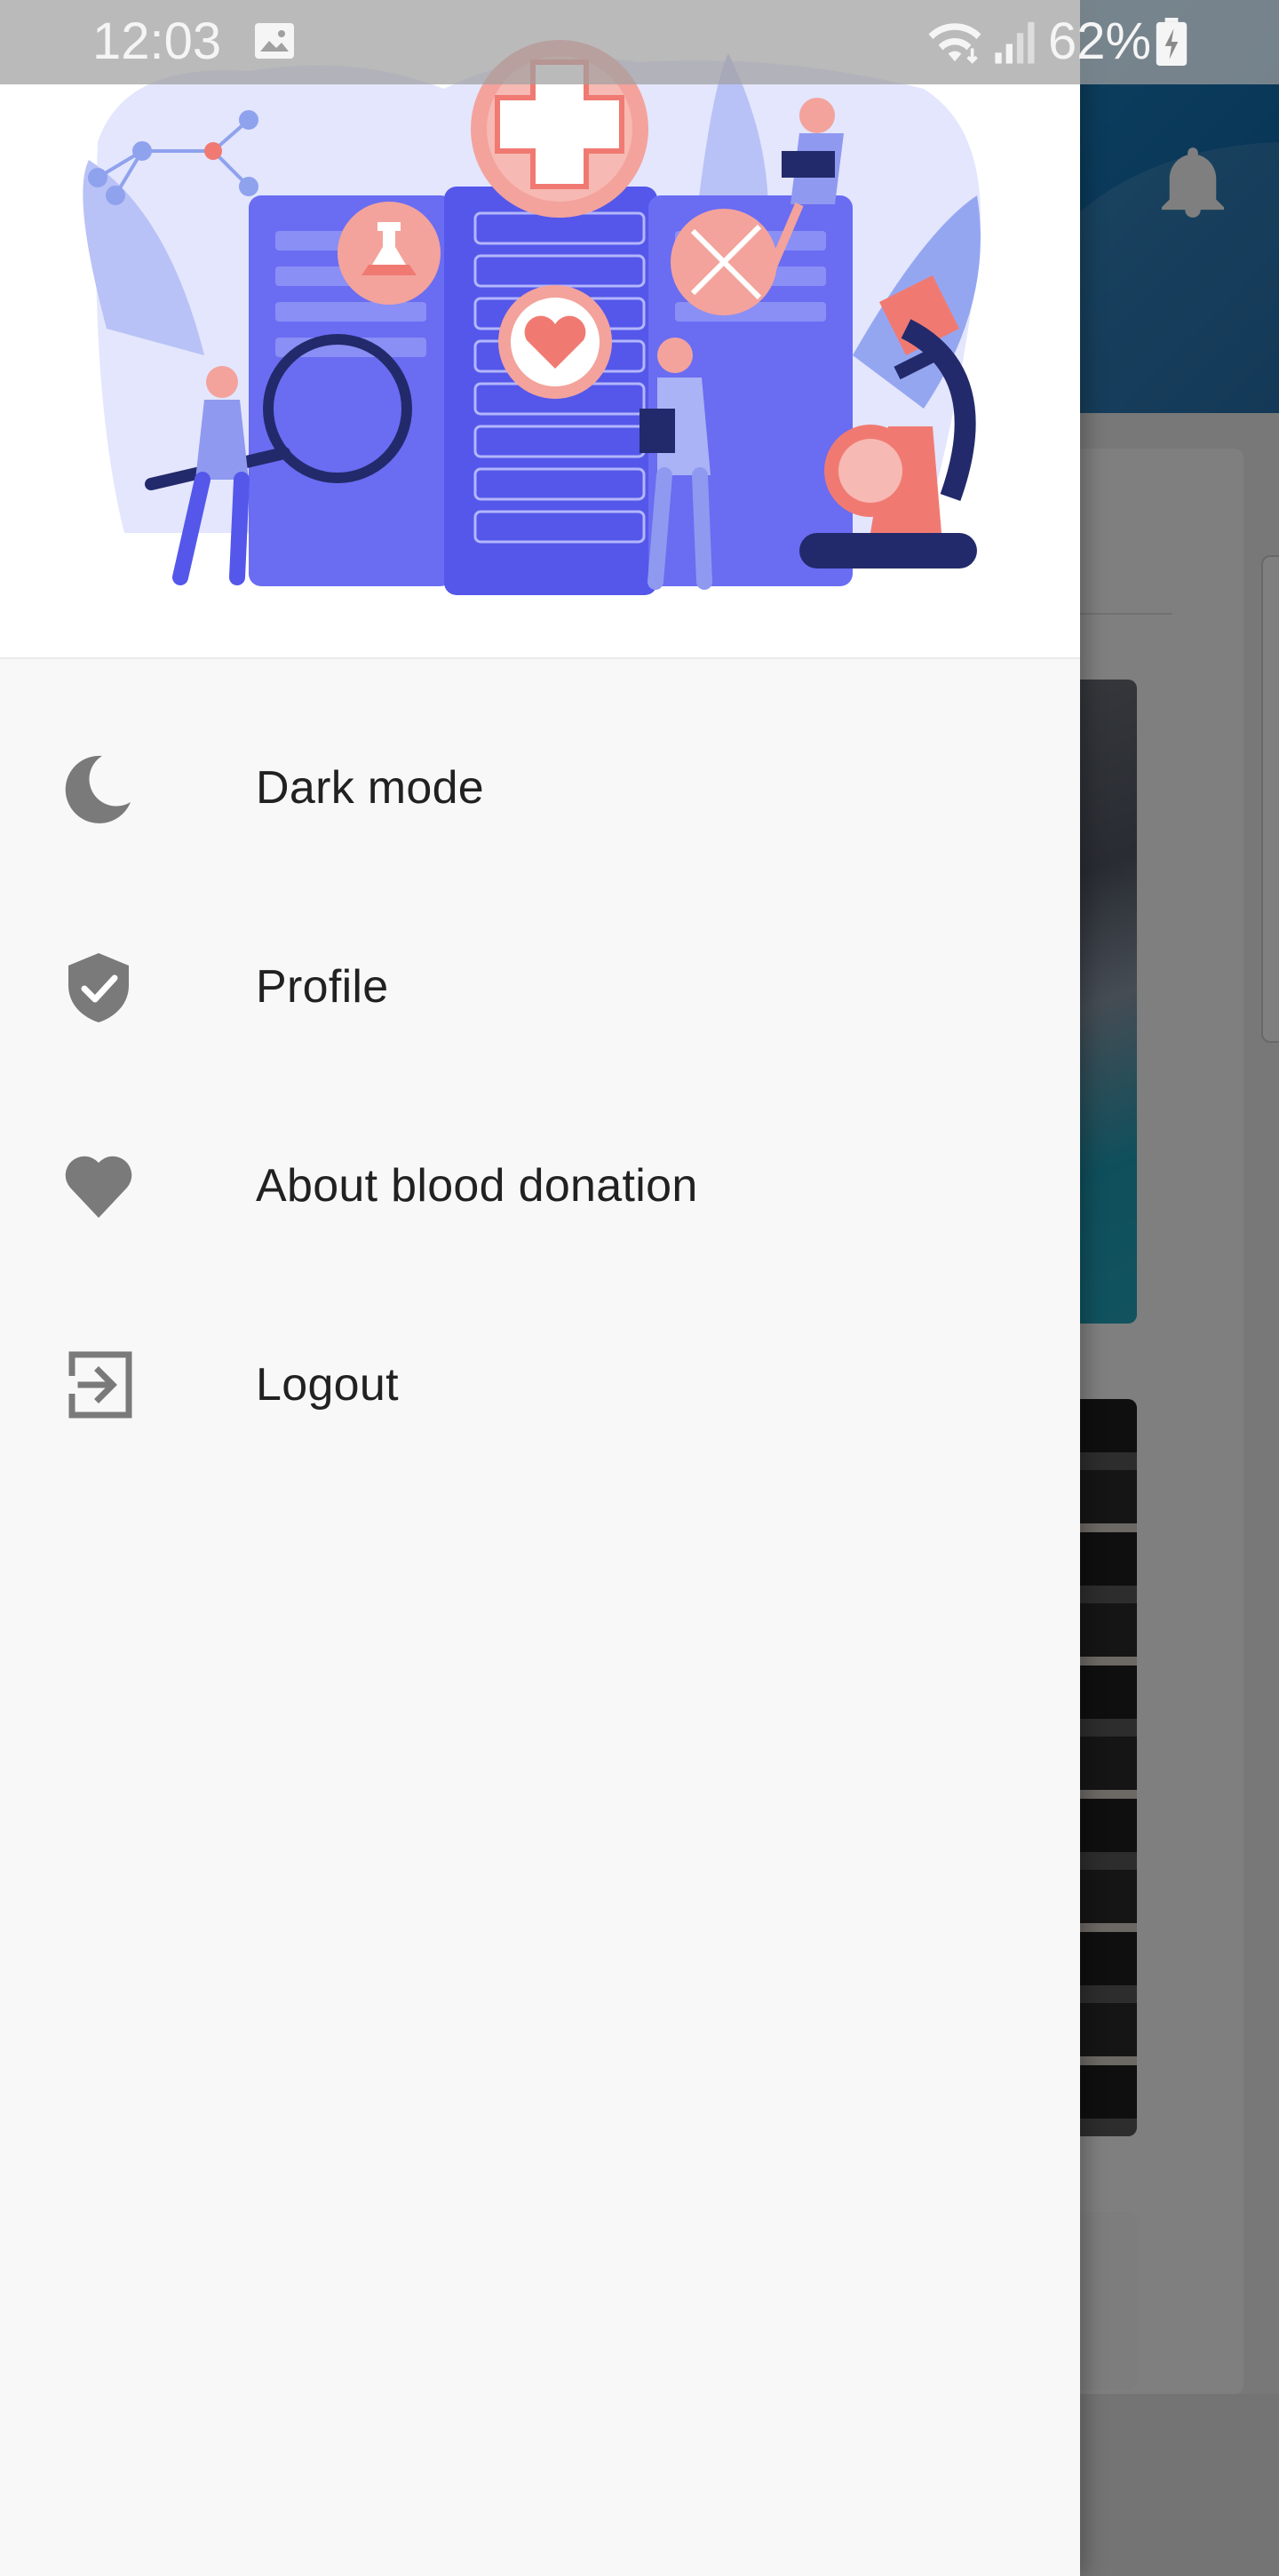 The width and height of the screenshot is (1279, 2576). I want to click on menu-item-label: About blood donation, so click(477, 1186).